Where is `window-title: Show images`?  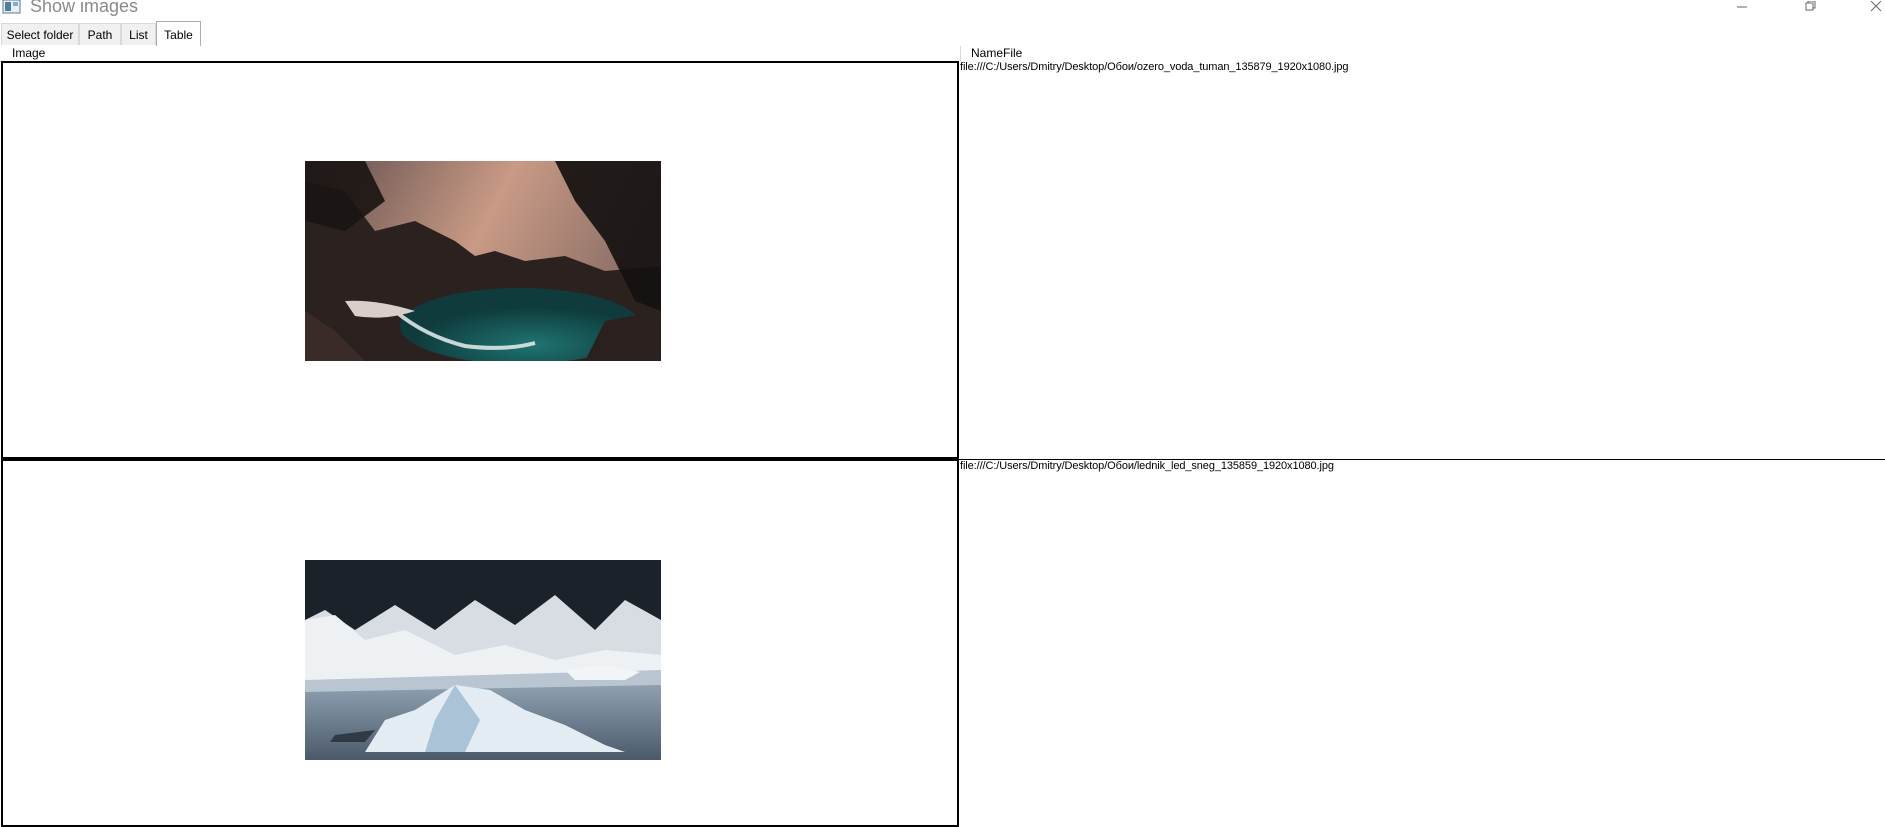 window-title: Show images is located at coordinates (84, 8).